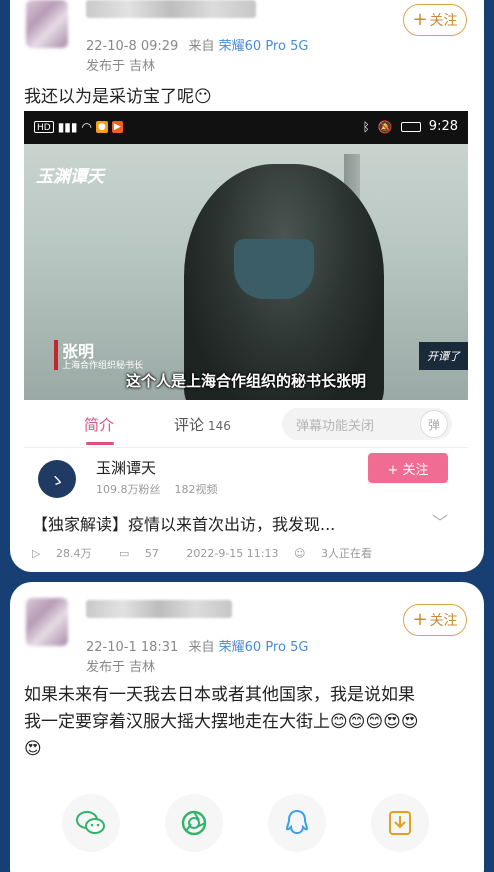 The image size is (494, 872). I want to click on video-channel-logo: 玉渊谭天, so click(70, 177).